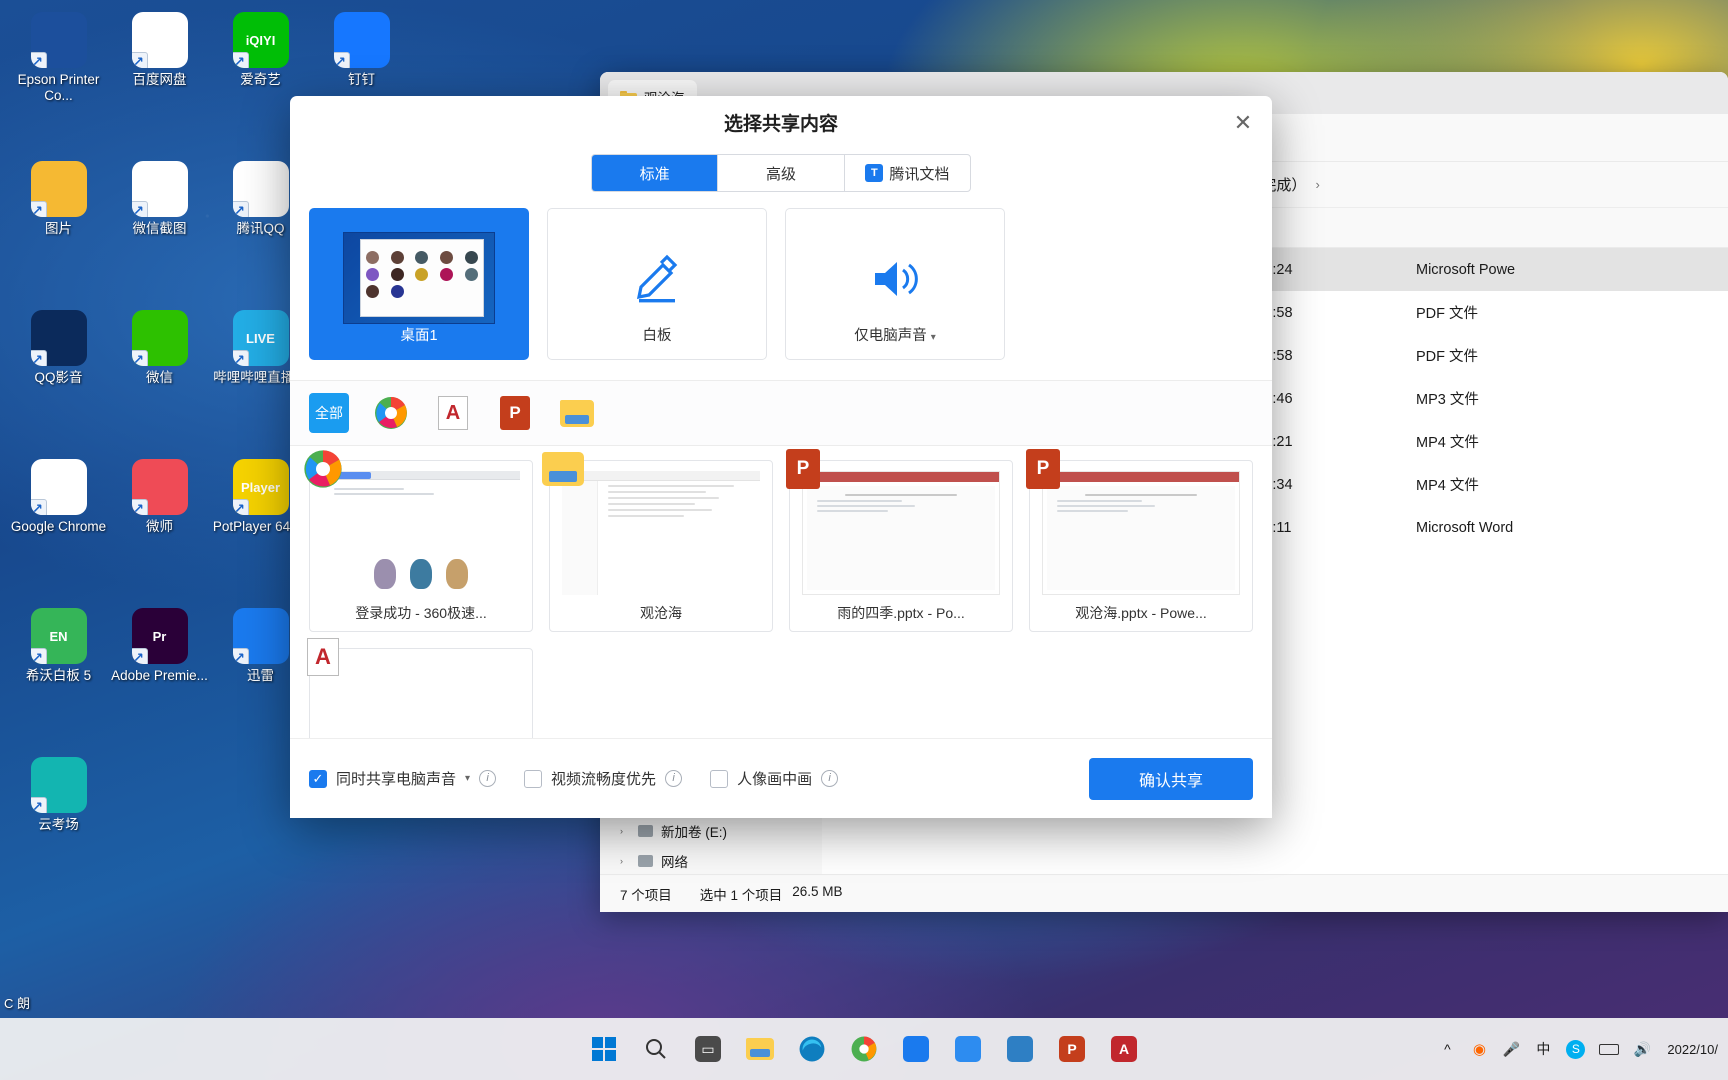 This screenshot has height=1080, width=1728. What do you see at coordinates (1642, 1049) in the screenshot?
I see `tray-volume-icon: 🔊` at bounding box center [1642, 1049].